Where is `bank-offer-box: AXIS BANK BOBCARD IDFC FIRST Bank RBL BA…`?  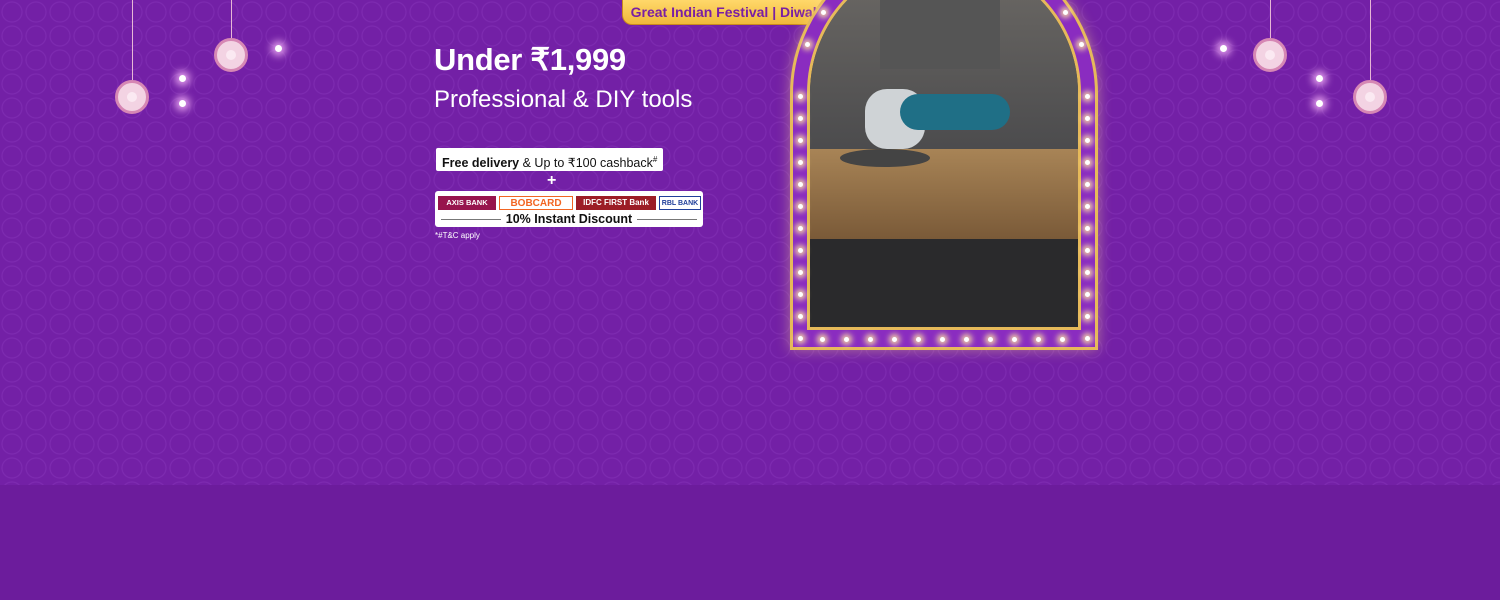 bank-offer-box: AXIS BANK BOBCARD IDFC FIRST Bank RBL BA… is located at coordinates (569, 209).